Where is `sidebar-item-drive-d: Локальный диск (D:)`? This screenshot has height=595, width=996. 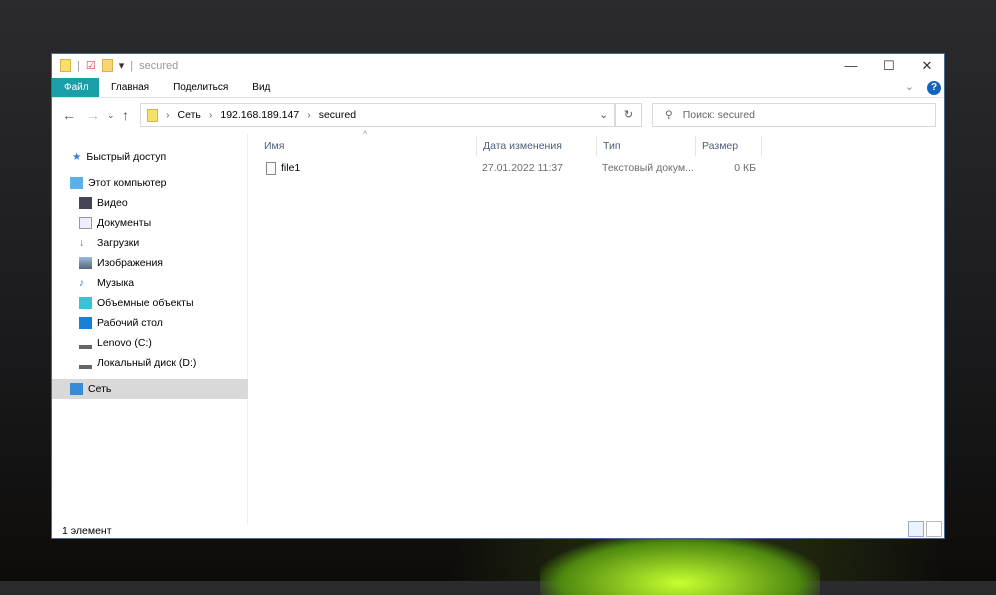
sidebar-item-drive-d: Локальный диск (D:) is located at coordinates (150, 363).